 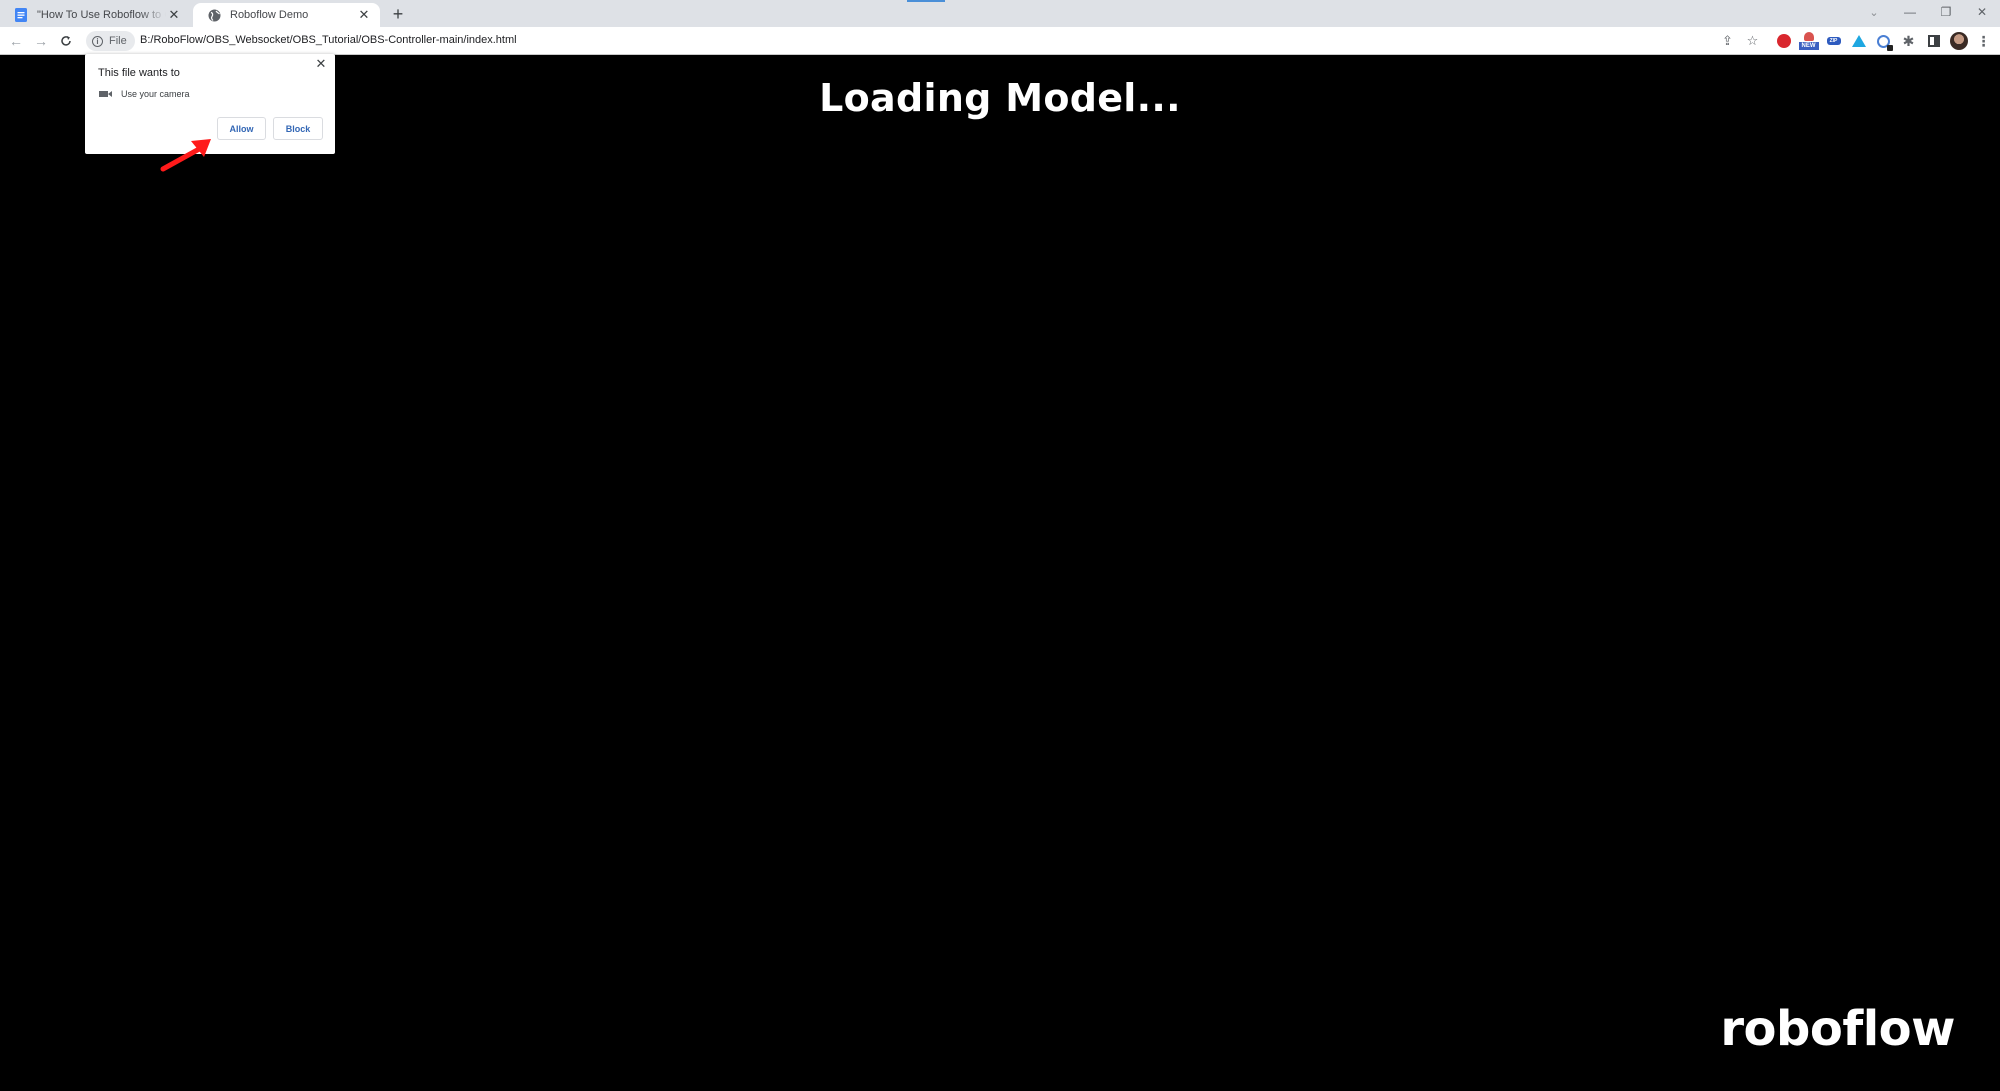 What do you see at coordinates (185, 155) in the screenshot?
I see `annotation-arrow-icon` at bounding box center [185, 155].